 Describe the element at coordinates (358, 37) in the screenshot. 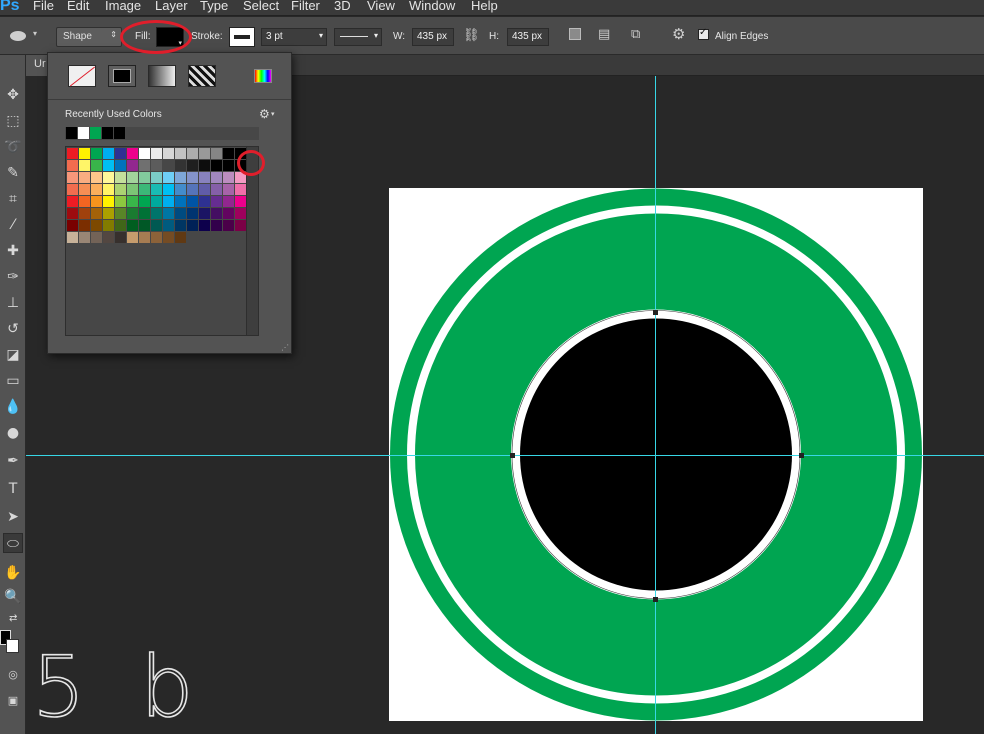

I see `stroke-type-select: ▾` at that location.